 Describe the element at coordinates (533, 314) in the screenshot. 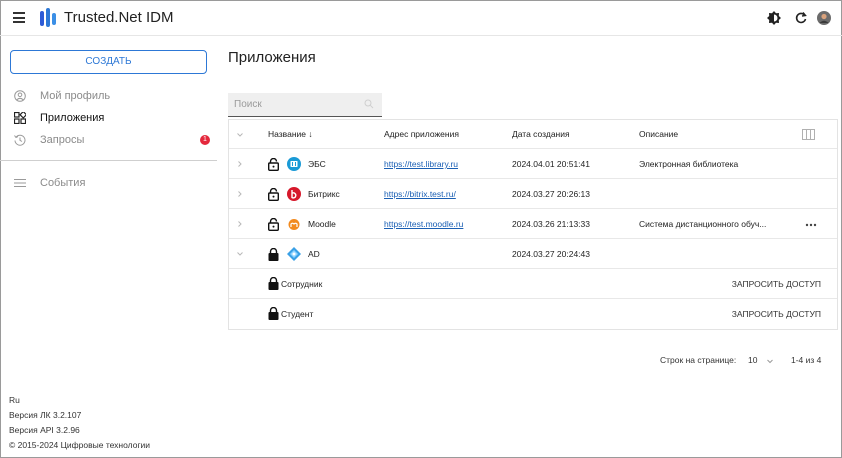

I see `role-row: Студент ЗАПРОСИТЬ ДОСТУП` at that location.